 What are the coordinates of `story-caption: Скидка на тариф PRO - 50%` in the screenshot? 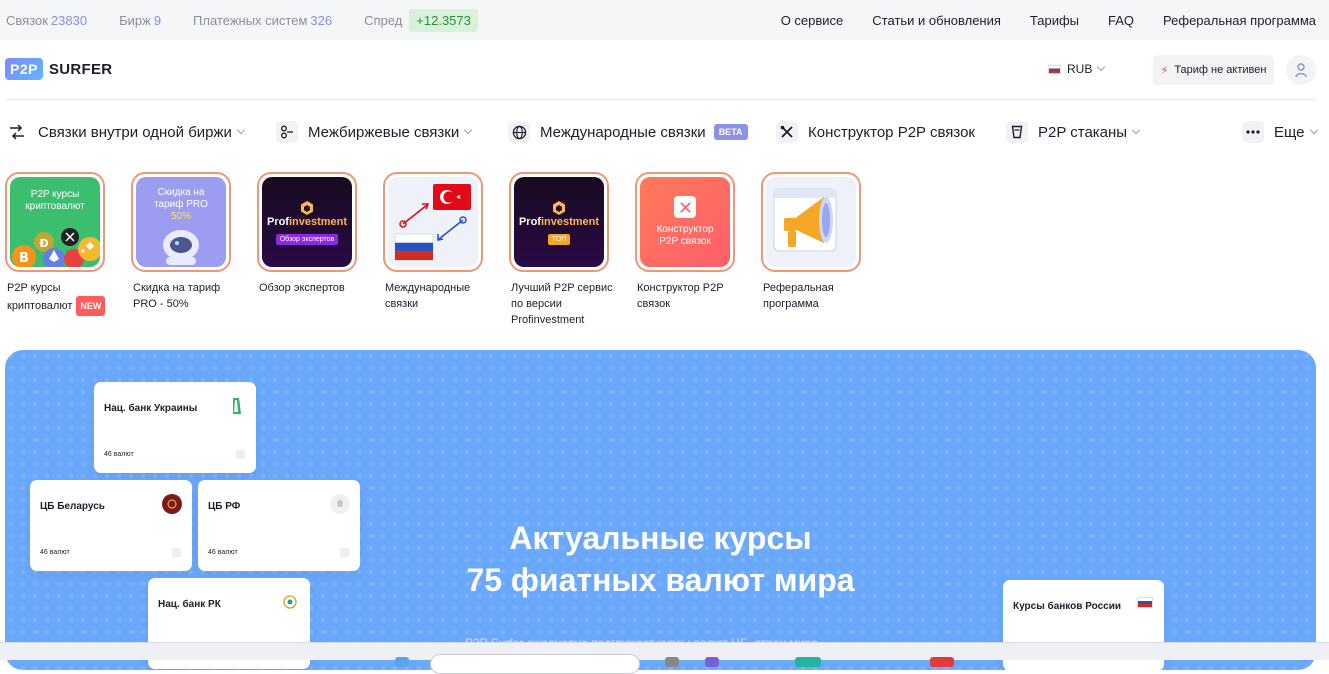 It's located at (177, 296).